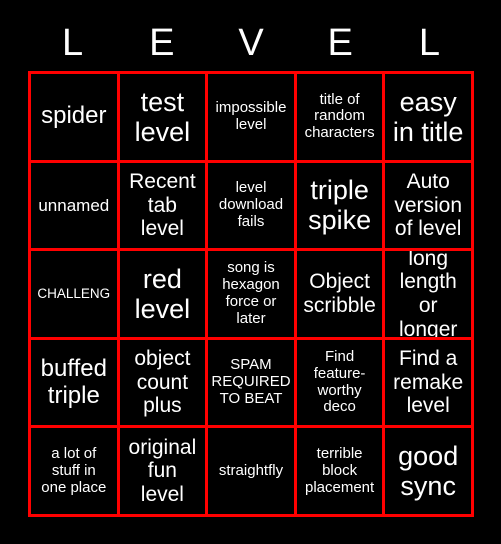 This screenshot has width=501, height=544. I want to click on bingo-cell: level download fails, so click(252, 207).